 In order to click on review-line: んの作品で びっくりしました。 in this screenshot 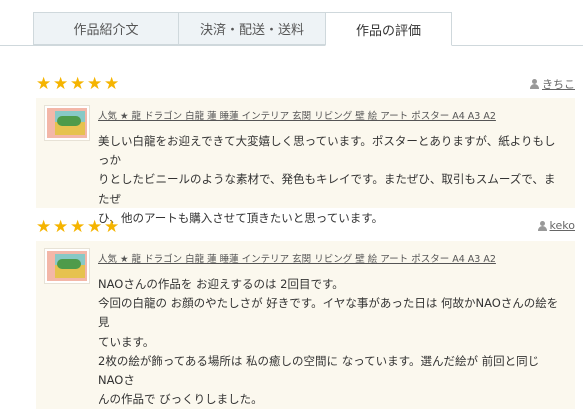, I will do `click(180, 399)`.